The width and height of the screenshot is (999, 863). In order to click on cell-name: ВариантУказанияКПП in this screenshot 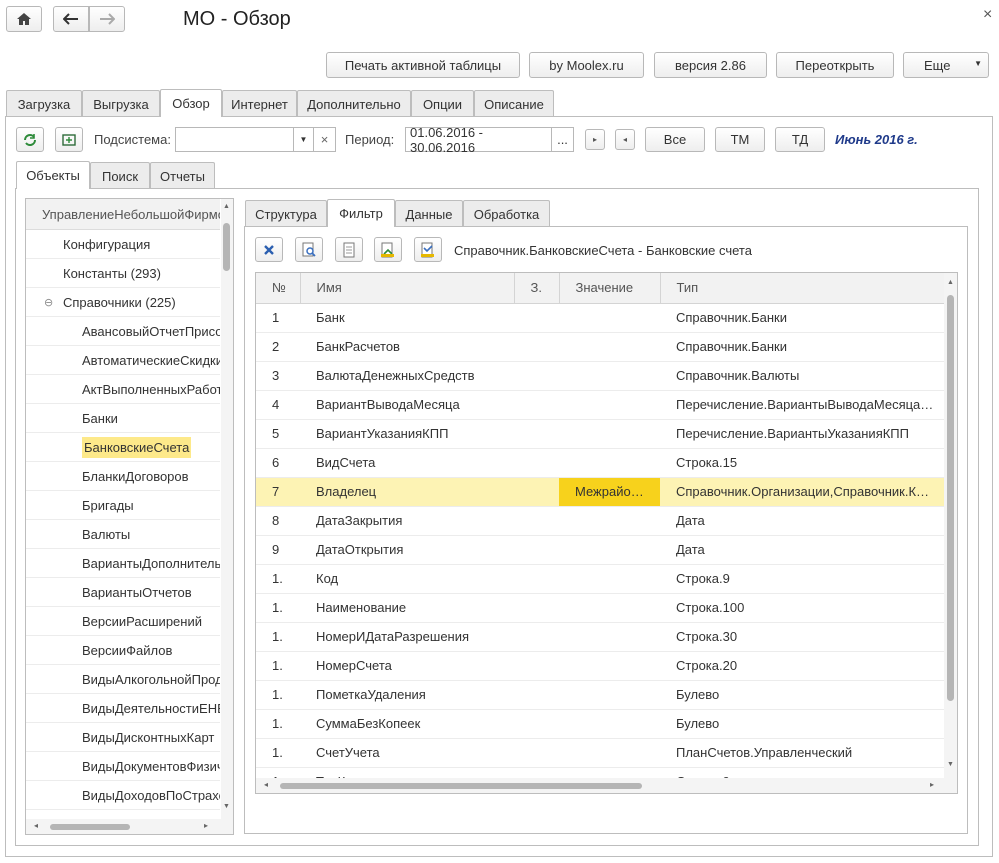, I will do `click(407, 434)`.